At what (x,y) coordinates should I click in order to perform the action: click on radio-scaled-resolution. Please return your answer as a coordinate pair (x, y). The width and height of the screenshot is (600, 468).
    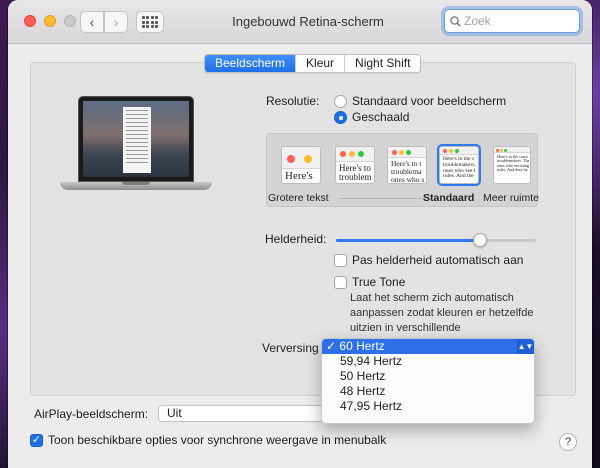
    Looking at the image, I should click on (340, 117).